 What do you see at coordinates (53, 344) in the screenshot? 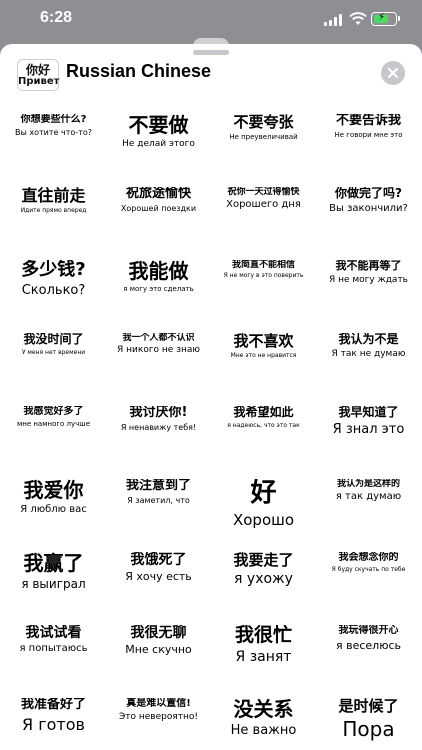
I see `sticker-item: 我没时间了 У меня нет времени` at bounding box center [53, 344].